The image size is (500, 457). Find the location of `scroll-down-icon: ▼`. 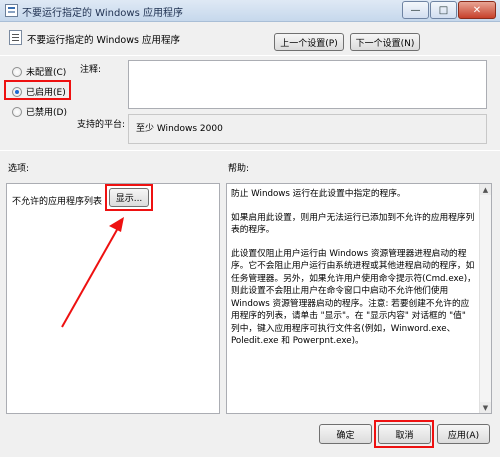

scroll-down-icon: ▼ is located at coordinates (485, 407).